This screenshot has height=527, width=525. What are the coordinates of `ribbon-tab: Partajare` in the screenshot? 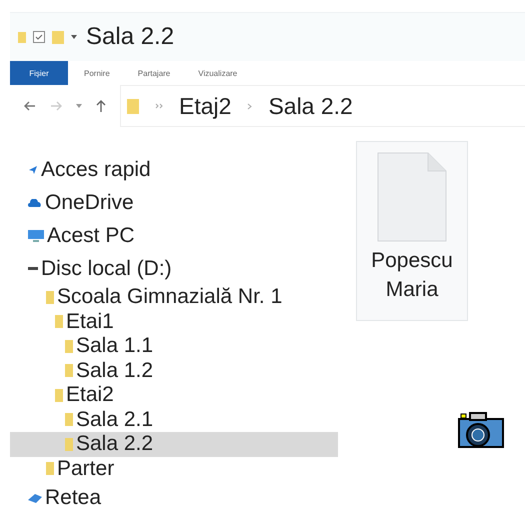 It's located at (154, 73).